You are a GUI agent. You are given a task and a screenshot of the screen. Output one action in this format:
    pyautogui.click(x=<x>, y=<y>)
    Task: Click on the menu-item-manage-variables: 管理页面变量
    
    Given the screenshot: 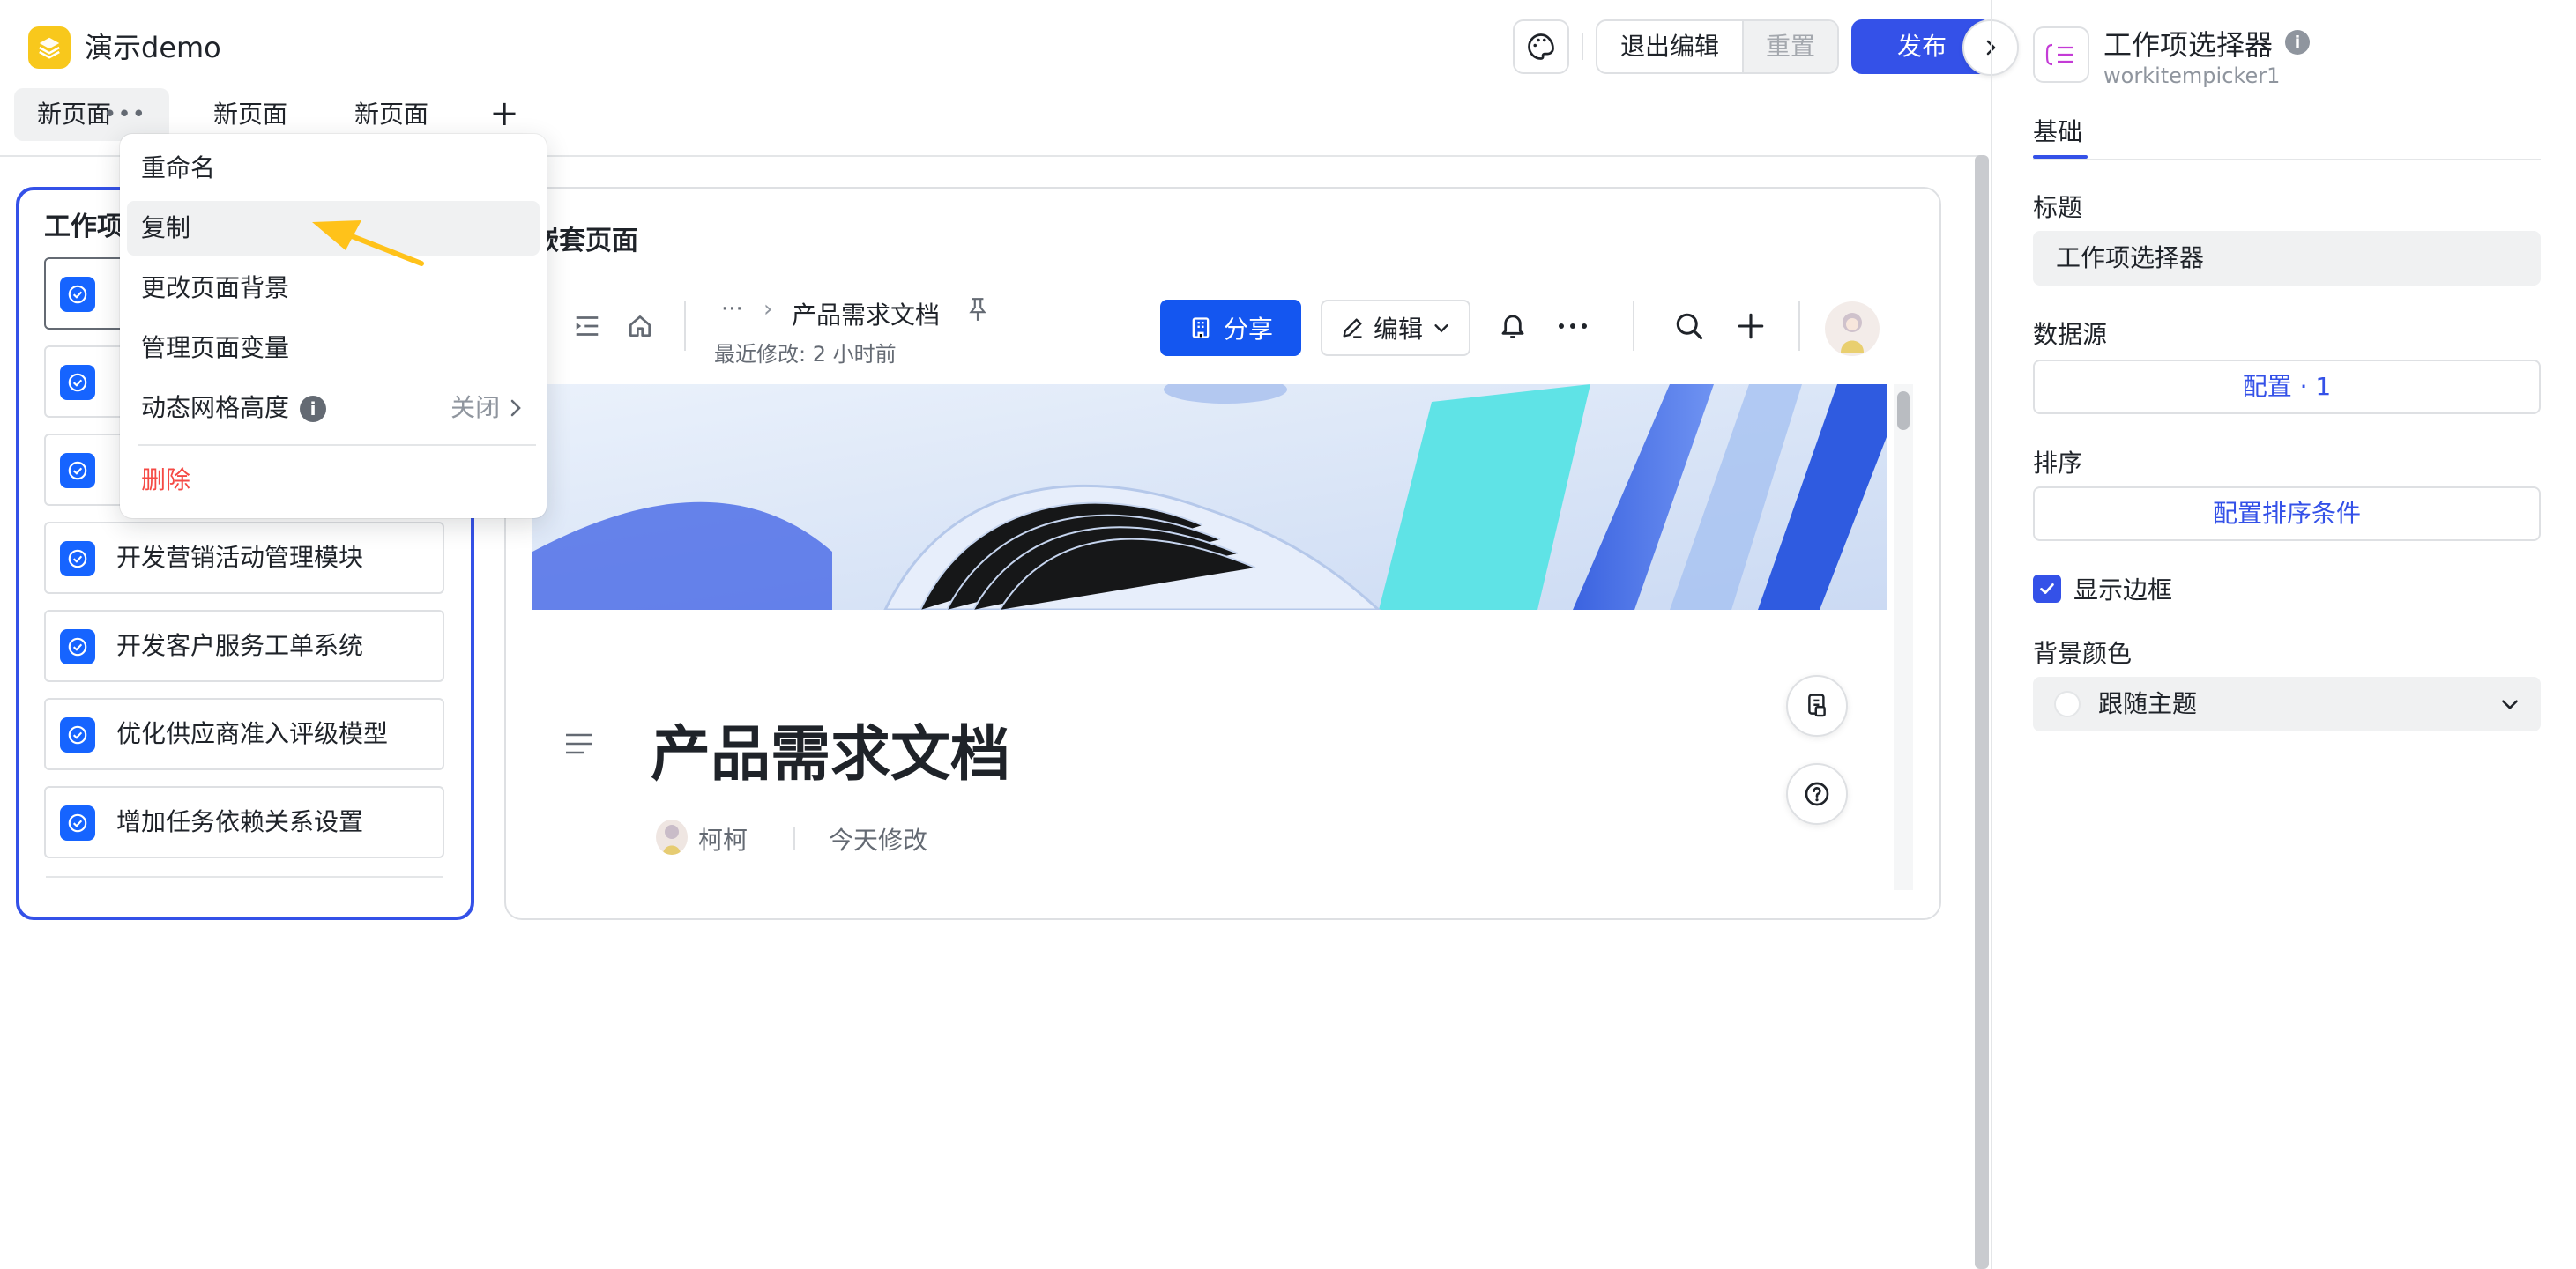 What is the action you would take?
    pyautogui.click(x=334, y=348)
    